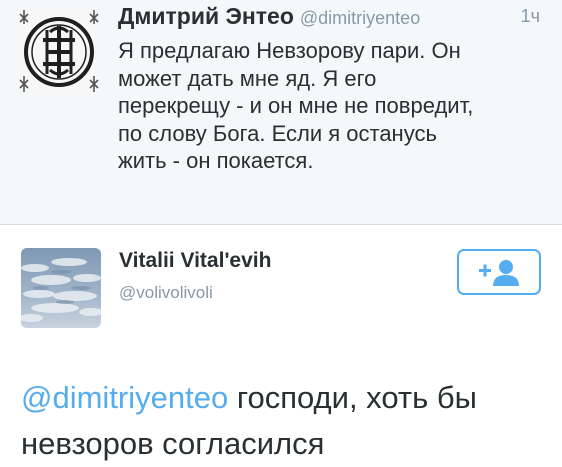  I want to click on author-name: Vitalii Vital'evih, so click(195, 261).